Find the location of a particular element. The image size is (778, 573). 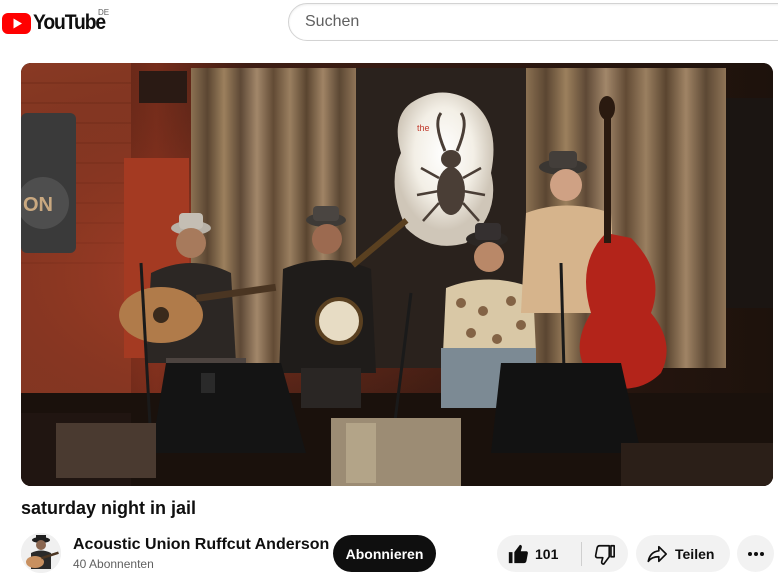

youtube-logo: YouTube is located at coordinates (56, 23).